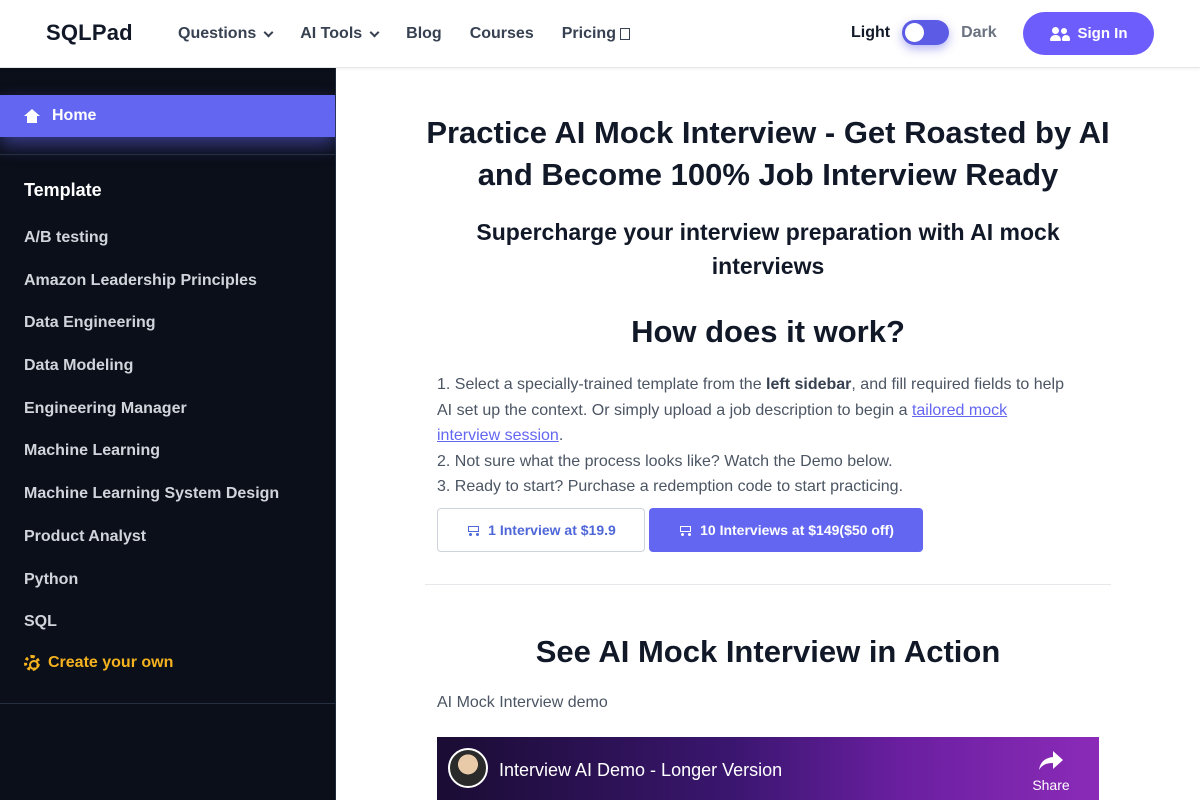 This screenshot has height=800, width=1200. Describe the element at coordinates (217, 33) in the screenshot. I see `nav-questions-label: Questions` at that location.